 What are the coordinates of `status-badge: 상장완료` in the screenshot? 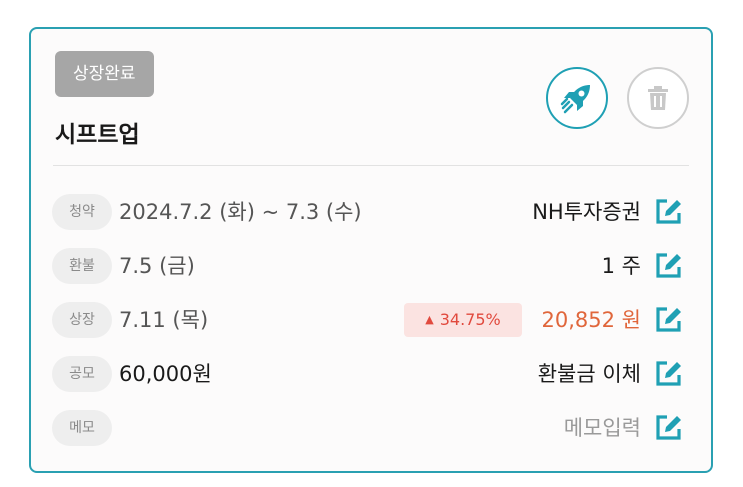 It's located at (104, 74).